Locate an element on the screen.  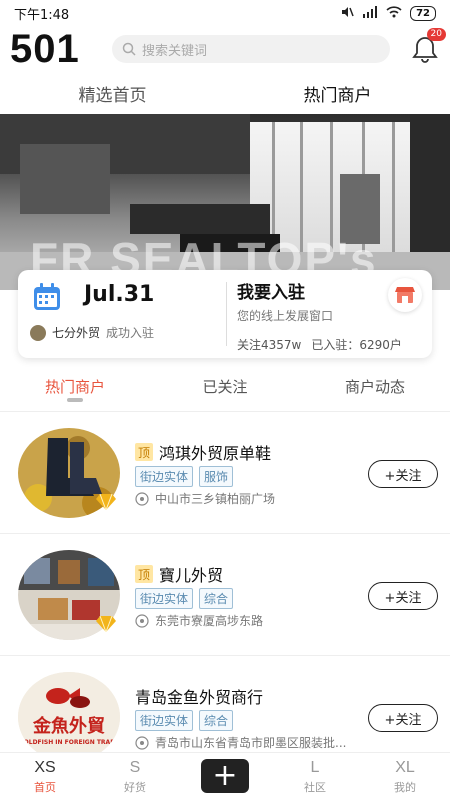
merchant-name-row: 青岛金鱼外贸商行 is located at coordinates (199, 696).